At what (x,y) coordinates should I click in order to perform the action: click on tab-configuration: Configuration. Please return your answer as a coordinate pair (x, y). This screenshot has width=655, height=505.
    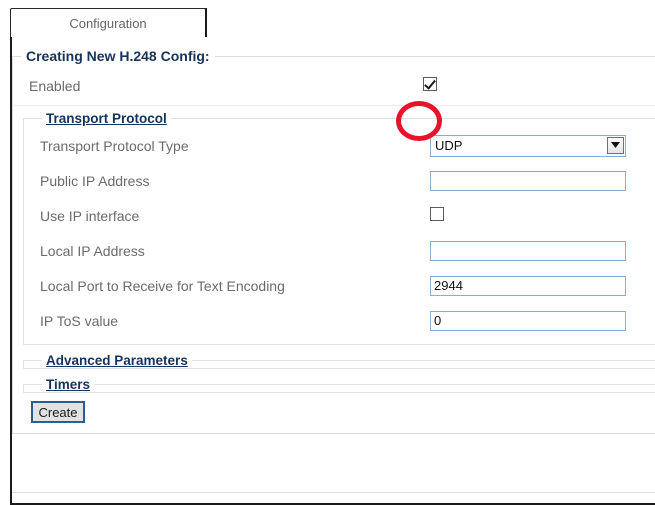
    Looking at the image, I should click on (108, 23).